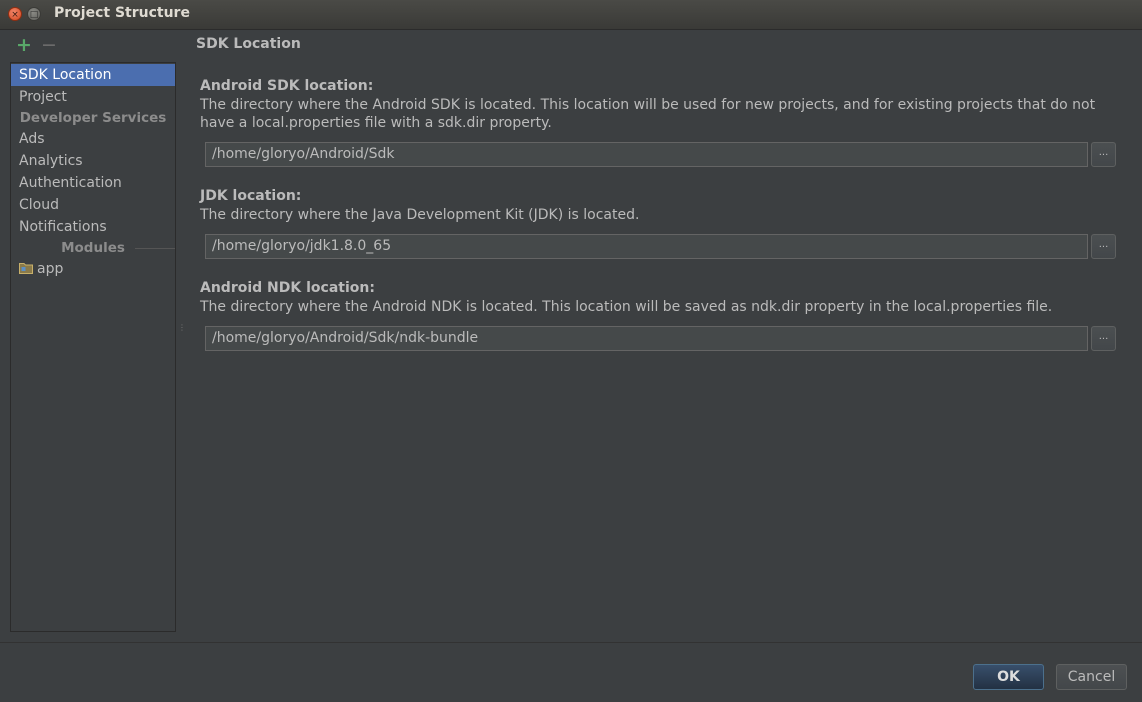 This screenshot has height=702, width=1142. Describe the element at coordinates (93, 161) in the screenshot. I see `sidebar-item-analytics: Analytics` at that location.